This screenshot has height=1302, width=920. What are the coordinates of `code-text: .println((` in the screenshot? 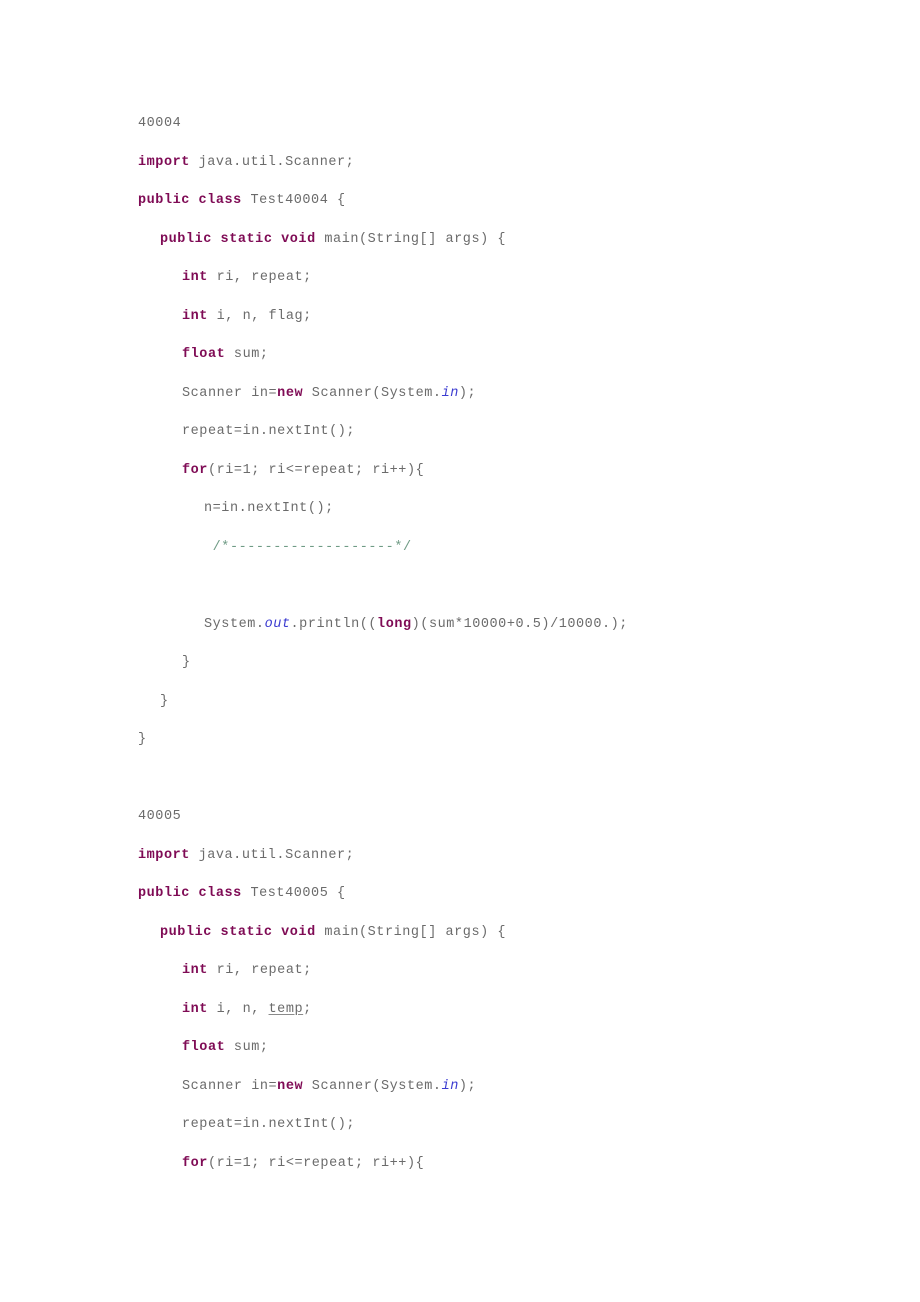 It's located at (334, 624).